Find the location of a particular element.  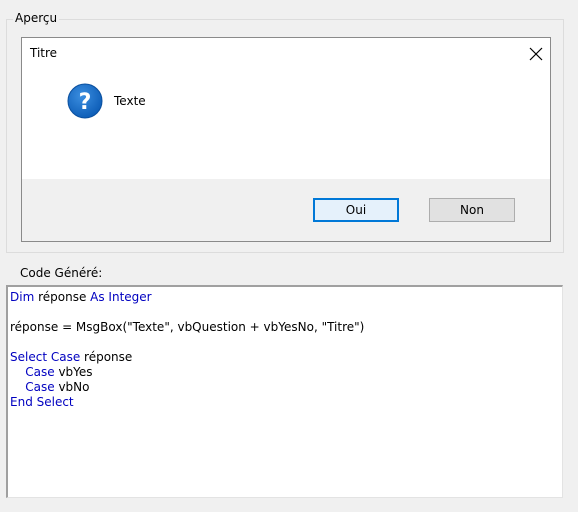

question-icon: ? is located at coordinates (85, 101).